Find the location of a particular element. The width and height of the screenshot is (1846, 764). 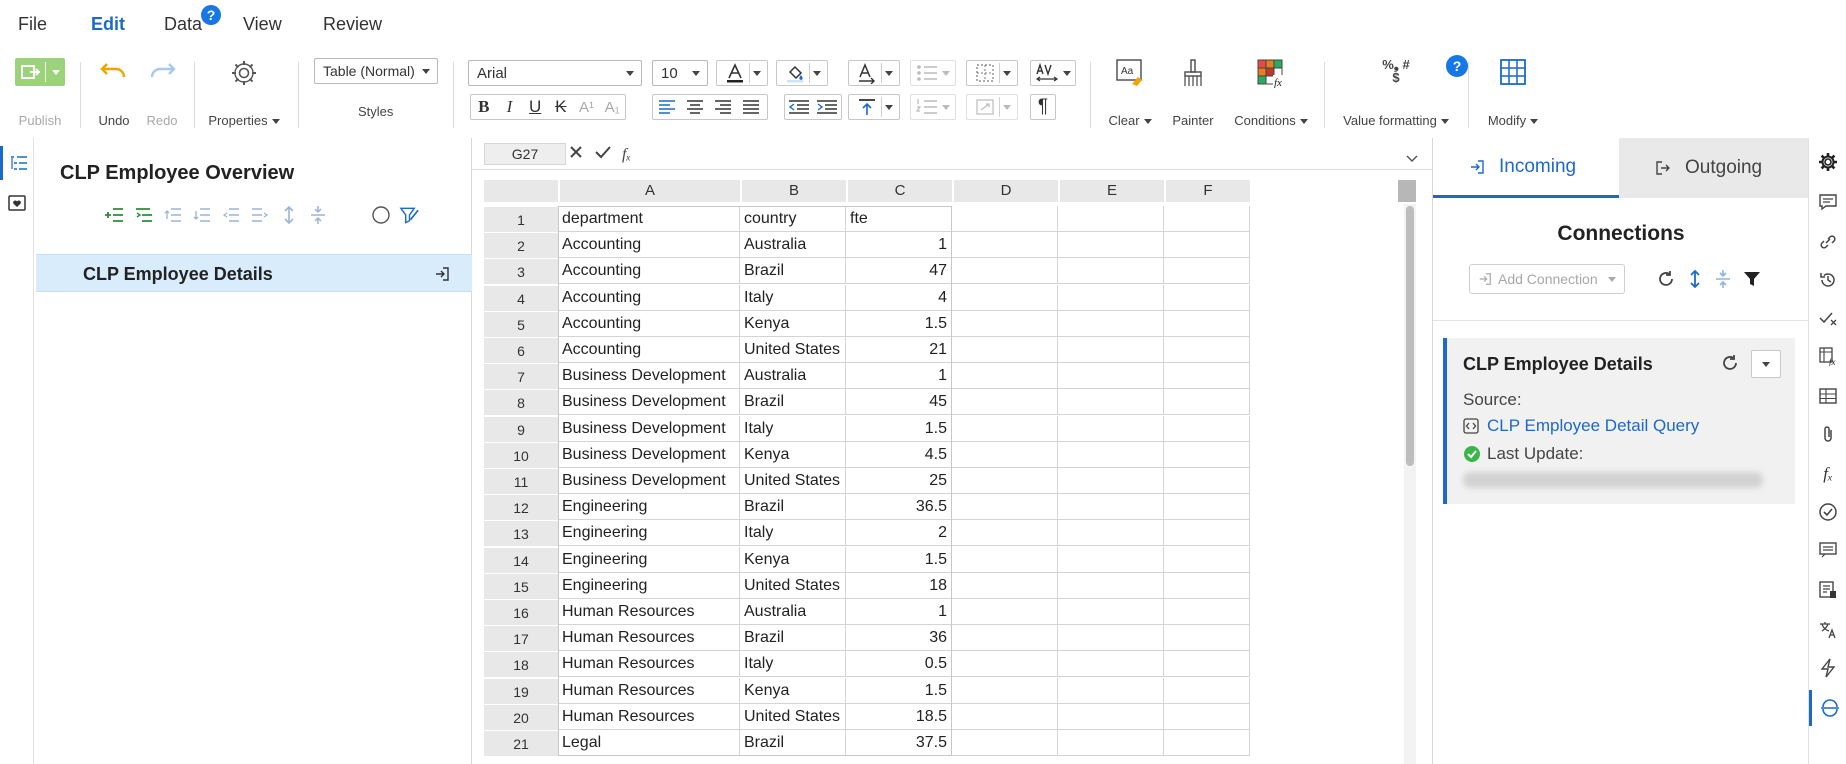

table-style-select: Table (Normal) is located at coordinates (376, 71).